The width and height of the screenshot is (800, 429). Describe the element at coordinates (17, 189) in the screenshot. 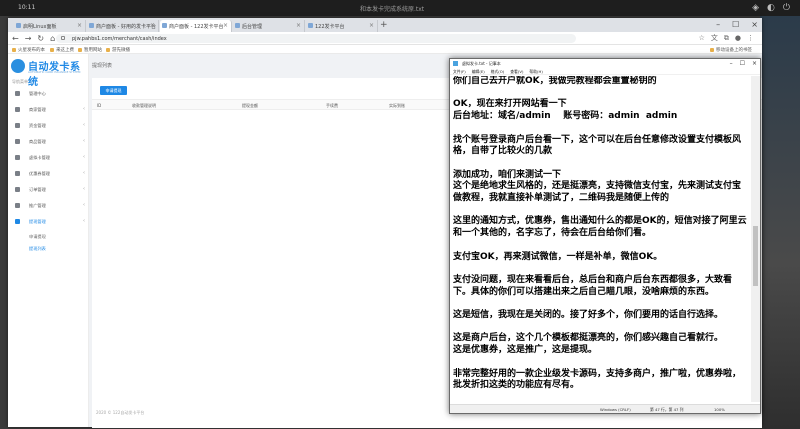

I see `list-icon` at that location.